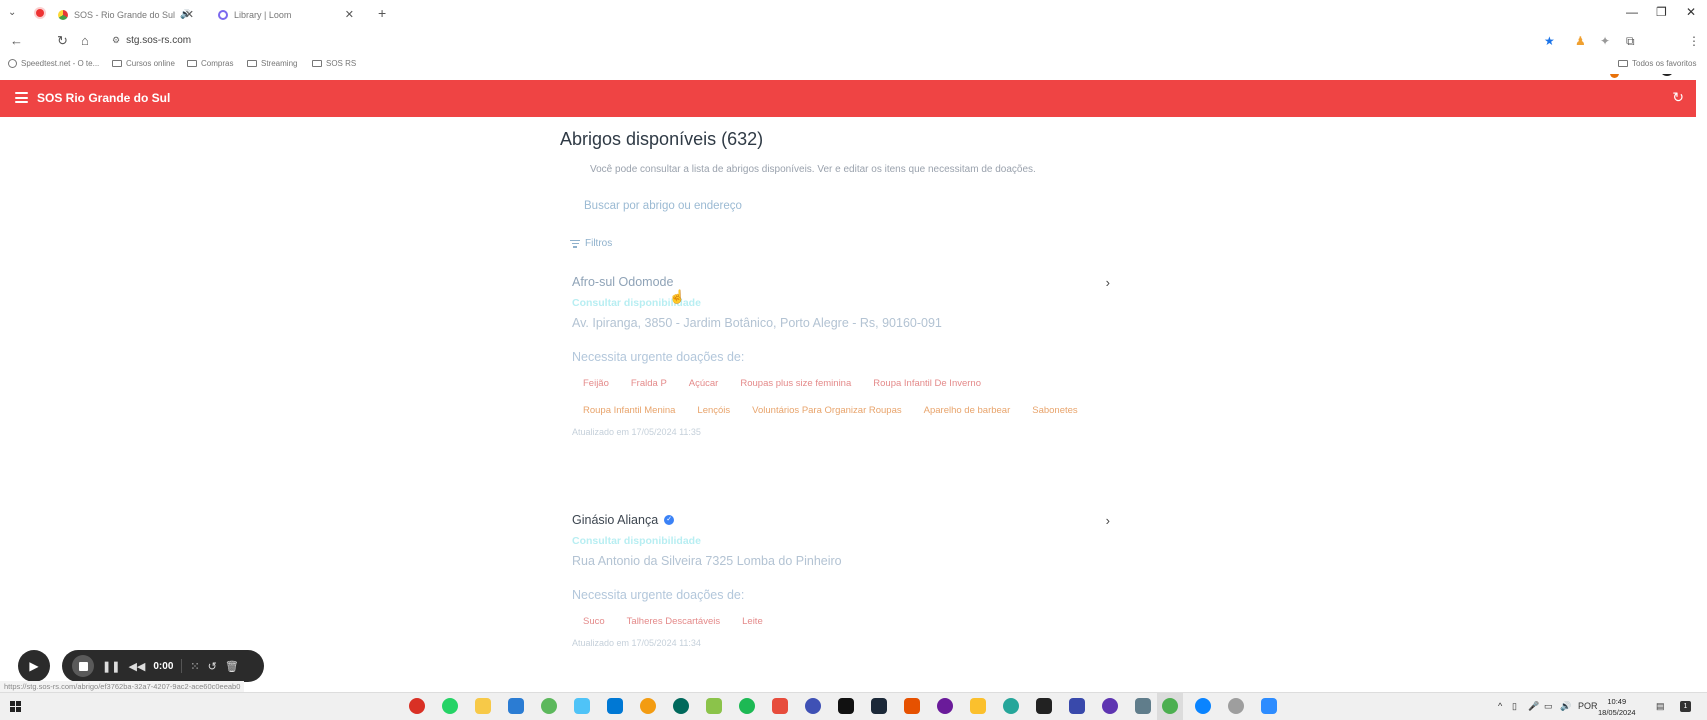 The image size is (1707, 720). What do you see at coordinates (1691, 12) in the screenshot?
I see `window-close-icon: ✕` at bounding box center [1691, 12].